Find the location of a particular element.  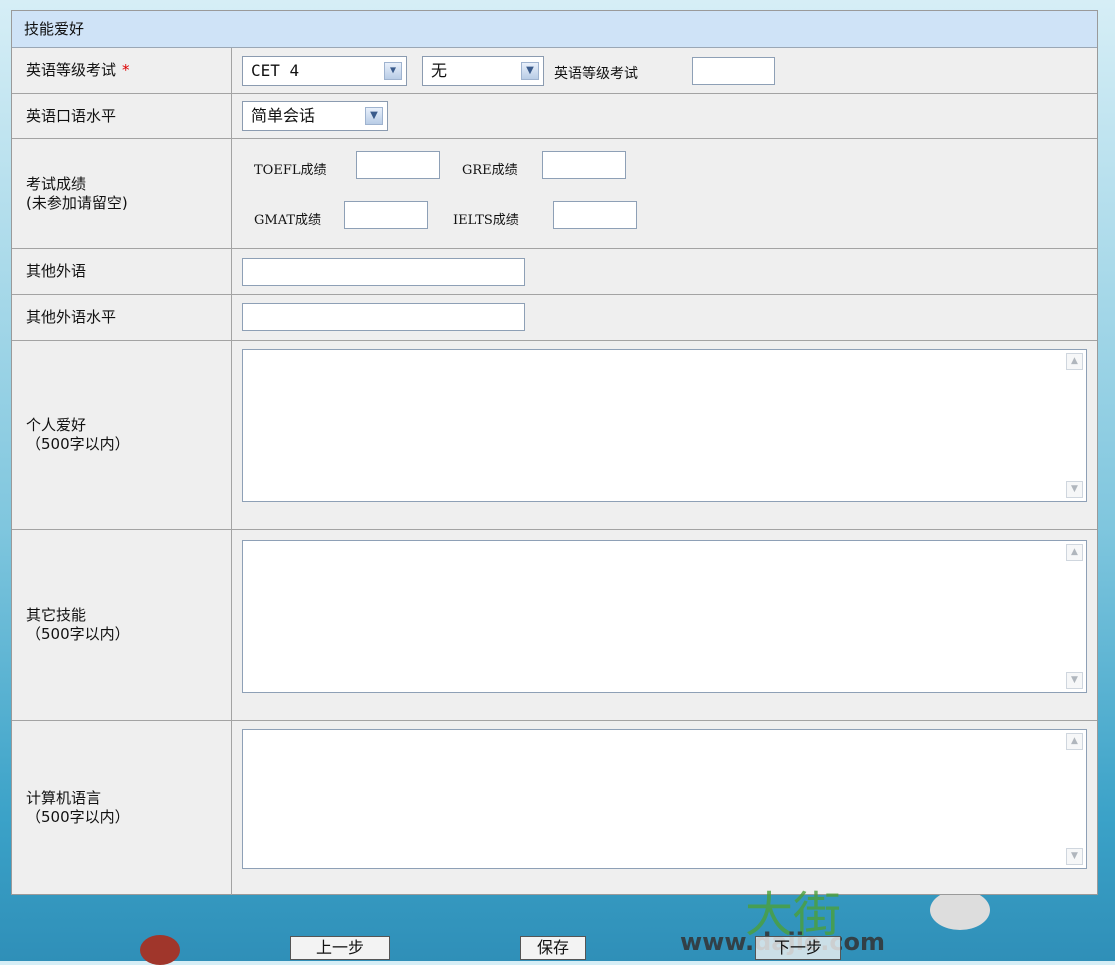

next-step-button: 下一步 is located at coordinates (798, 948).